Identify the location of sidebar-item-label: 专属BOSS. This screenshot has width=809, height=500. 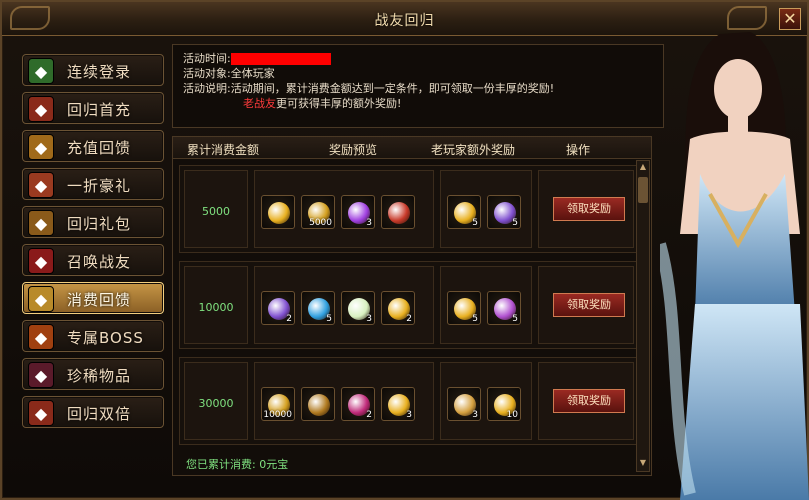
(105, 338).